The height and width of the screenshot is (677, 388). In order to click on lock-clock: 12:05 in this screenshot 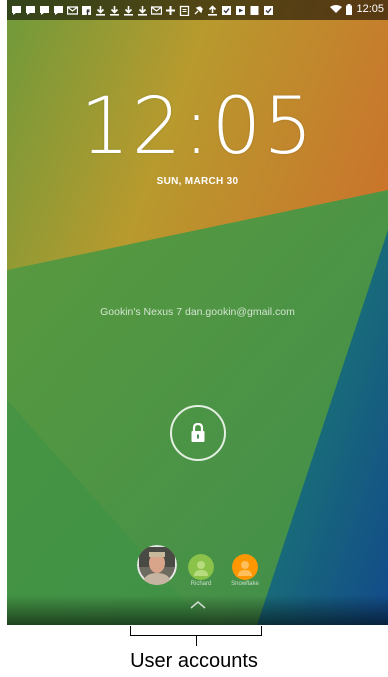, I will do `click(197, 127)`.